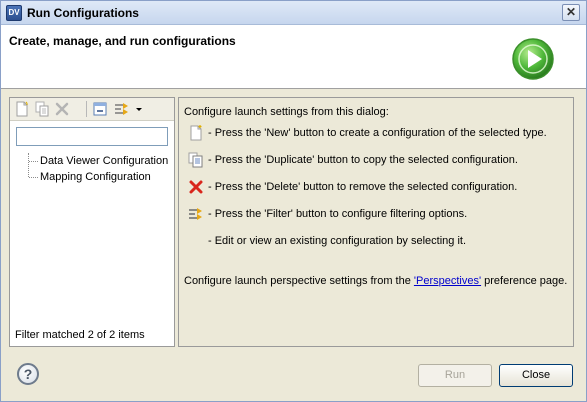  I want to click on tree-item-label: Mapping Configuration, so click(95, 177).